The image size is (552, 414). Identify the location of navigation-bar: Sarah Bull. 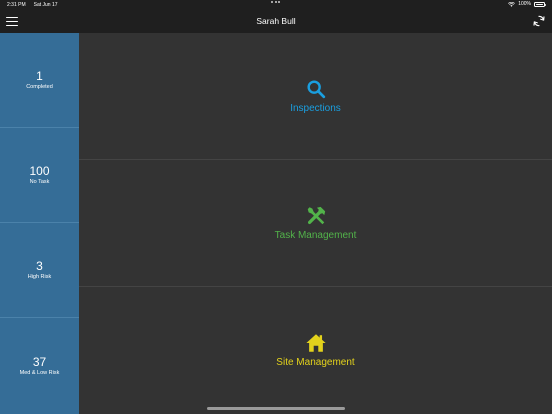
(276, 21).